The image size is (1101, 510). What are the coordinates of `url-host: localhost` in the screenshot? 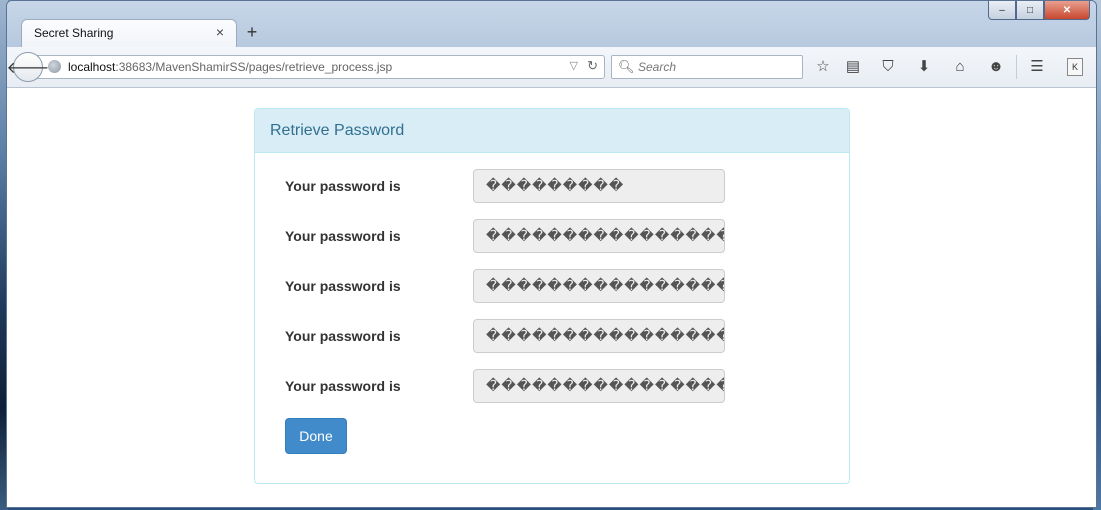 It's located at (92, 67).